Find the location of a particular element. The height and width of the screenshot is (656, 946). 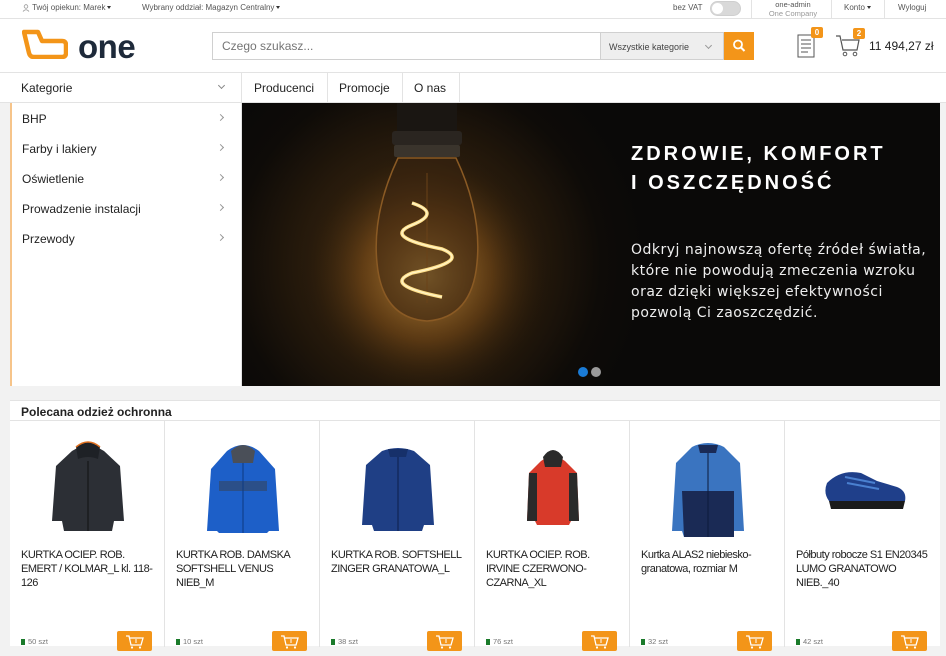

branch-label: Wybrany oddział: Magazyn Centralny is located at coordinates (208, 7).